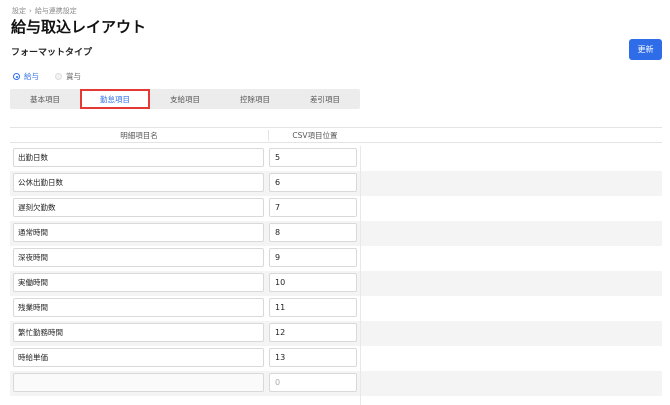 This screenshot has height=405, width=670. I want to click on breadcrumb: 設定 › 給与連携設定, so click(44, 11).